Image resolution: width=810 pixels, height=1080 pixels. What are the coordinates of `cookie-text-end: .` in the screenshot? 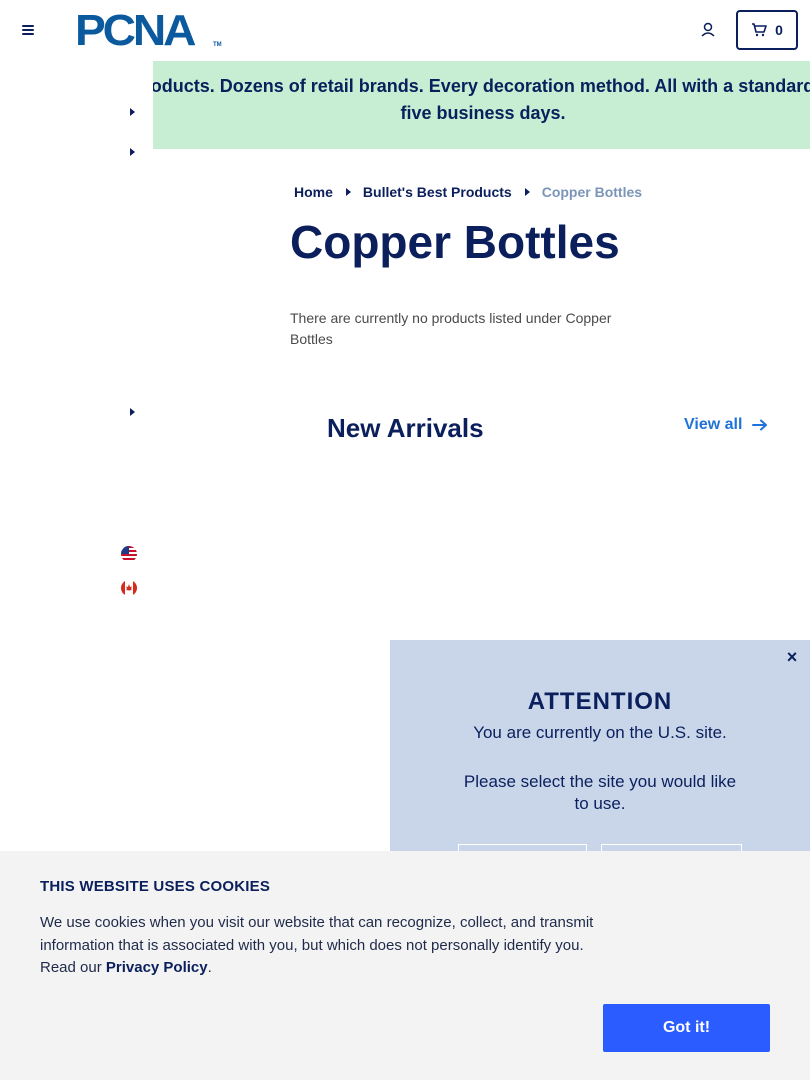 It's located at (209, 967).